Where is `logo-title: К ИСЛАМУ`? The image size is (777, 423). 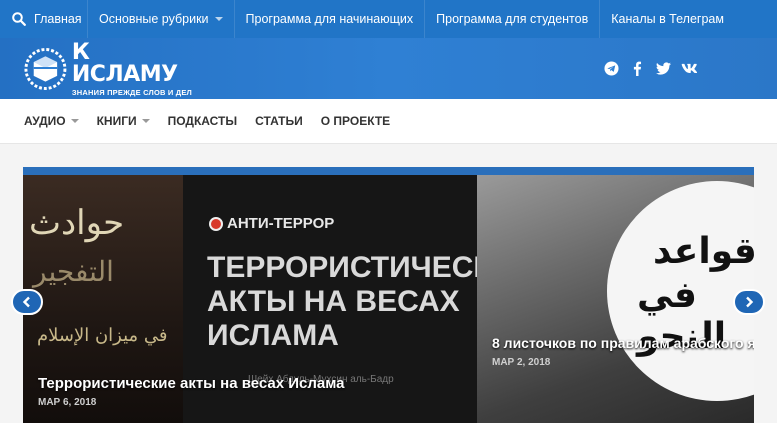
logo-title: К ИСЛАМУ is located at coordinates (124, 63).